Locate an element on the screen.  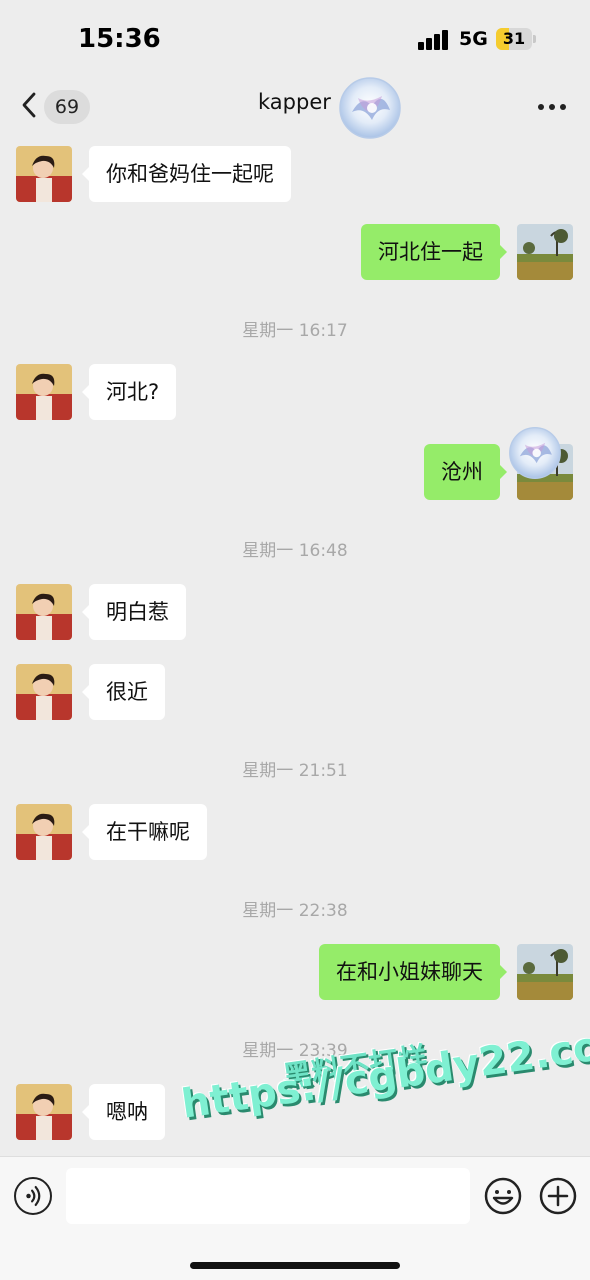
message-row: 河北住一起 is located at coordinates (295, 252).